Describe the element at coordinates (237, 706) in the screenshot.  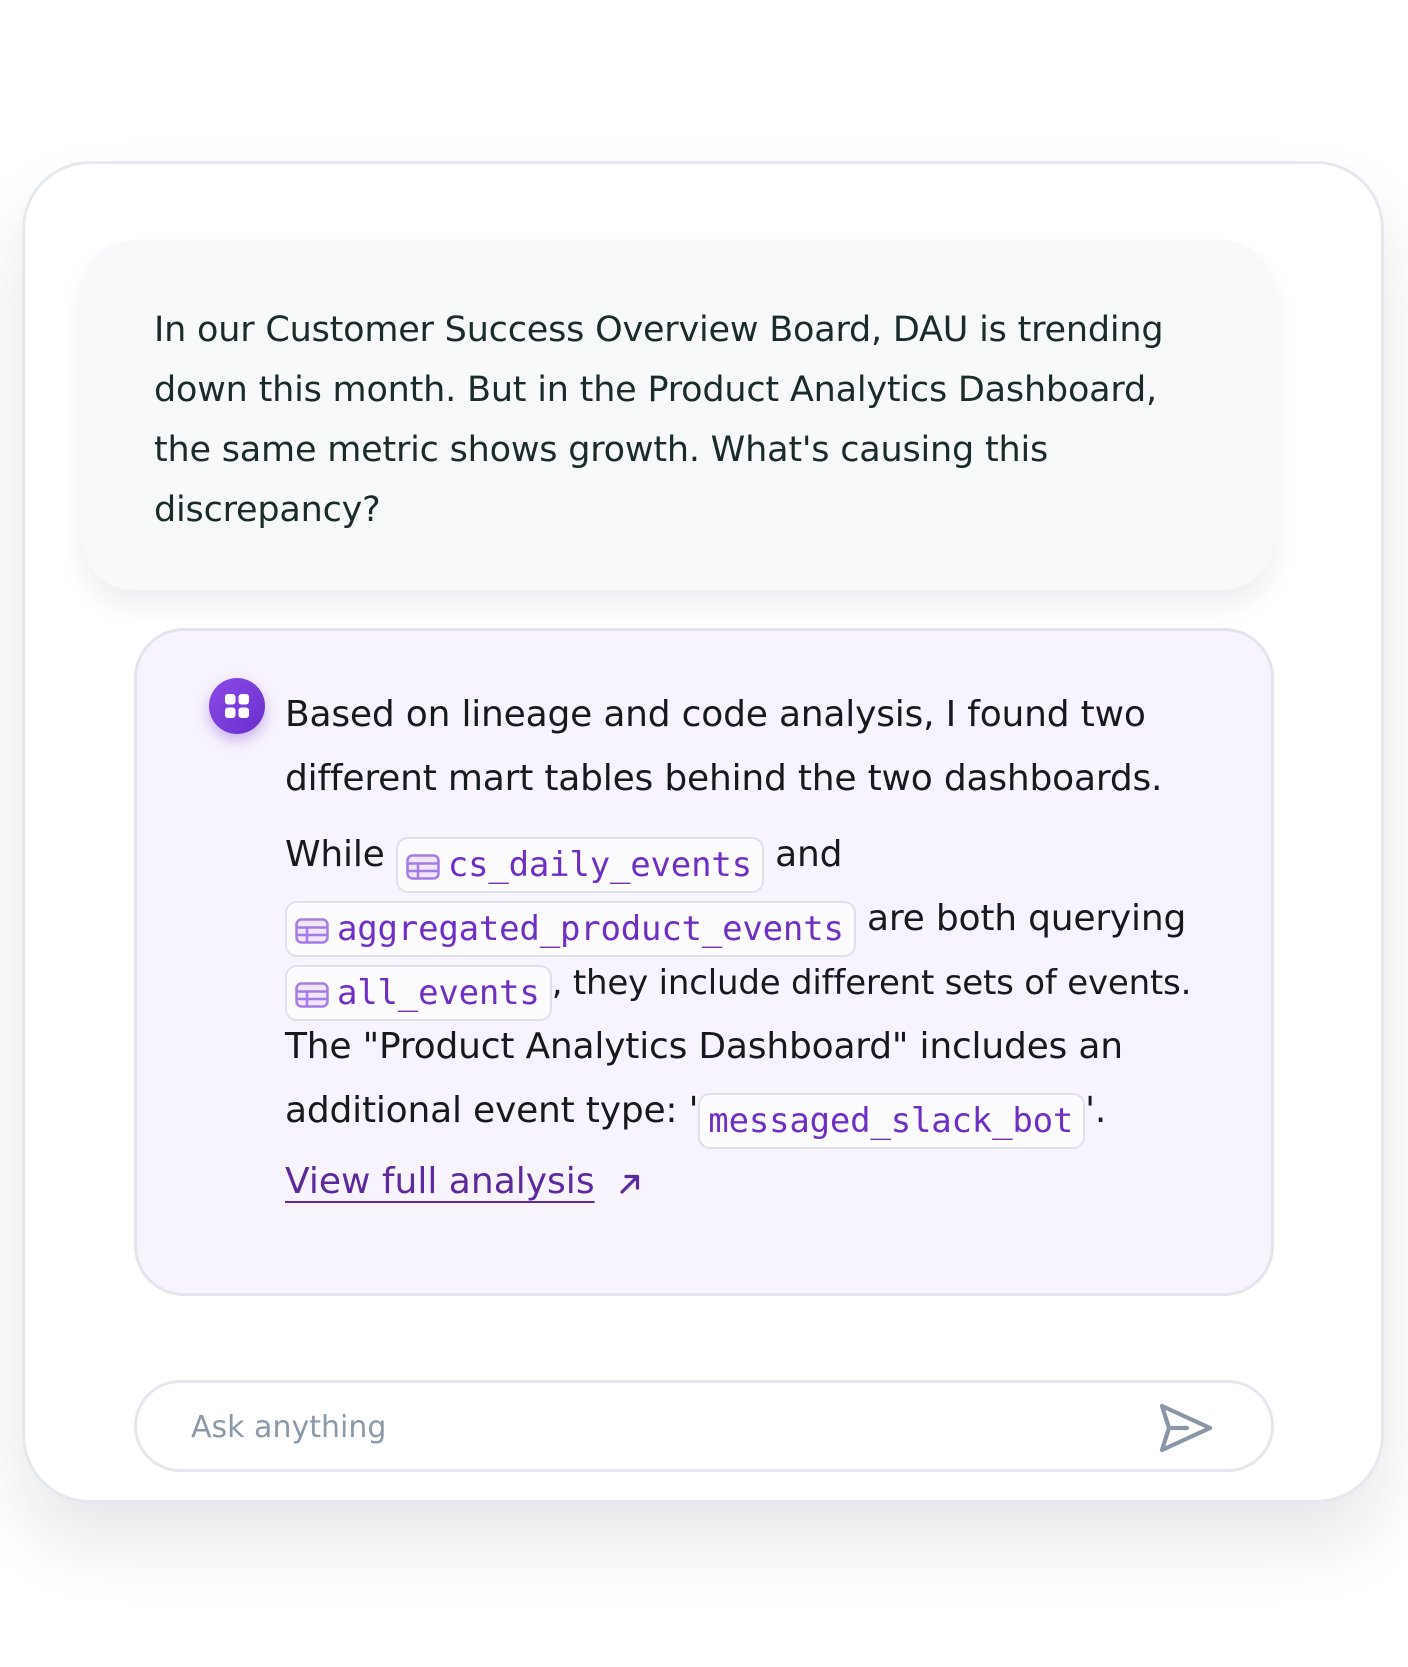
I see `grid-logo-icon` at that location.